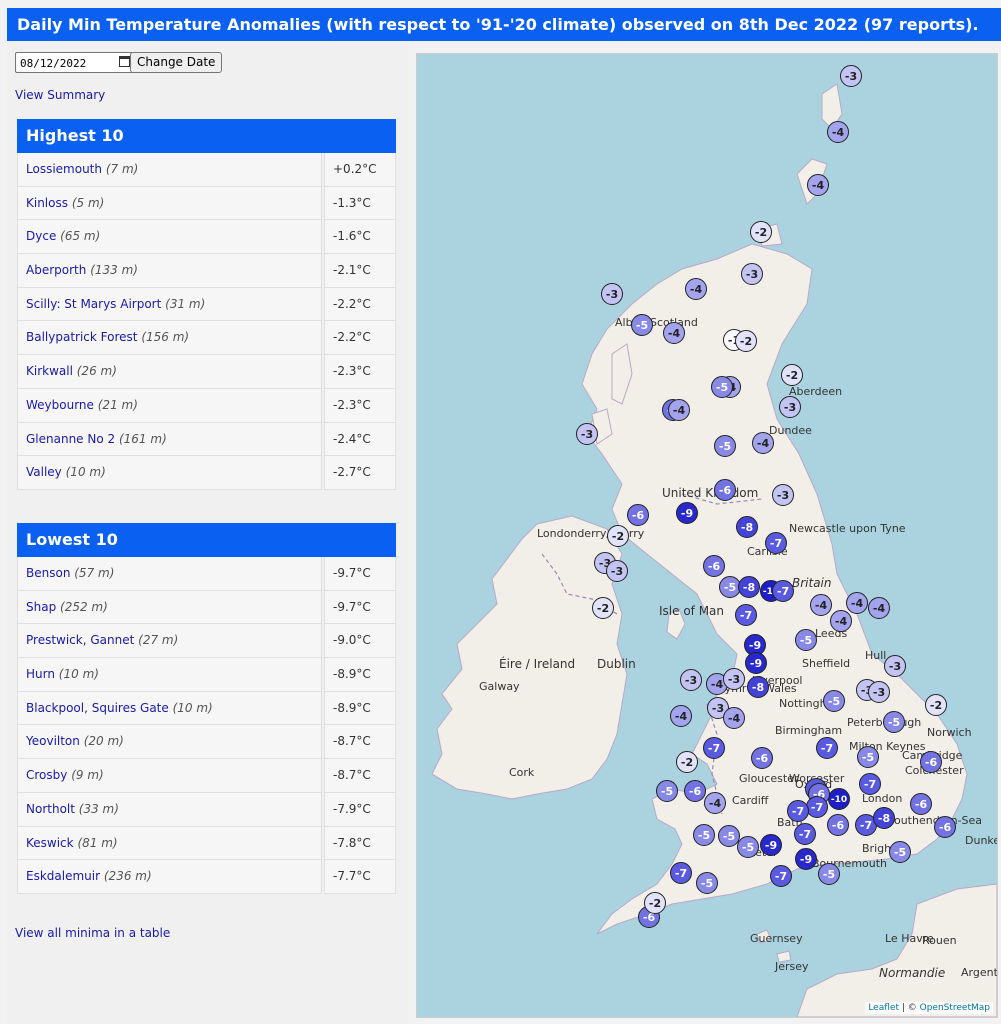 Image resolution: width=1001 pixels, height=1024 pixels. What do you see at coordinates (169, 439) in the screenshot?
I see `station-name: Glenanne No 2 (161 m)` at bounding box center [169, 439].